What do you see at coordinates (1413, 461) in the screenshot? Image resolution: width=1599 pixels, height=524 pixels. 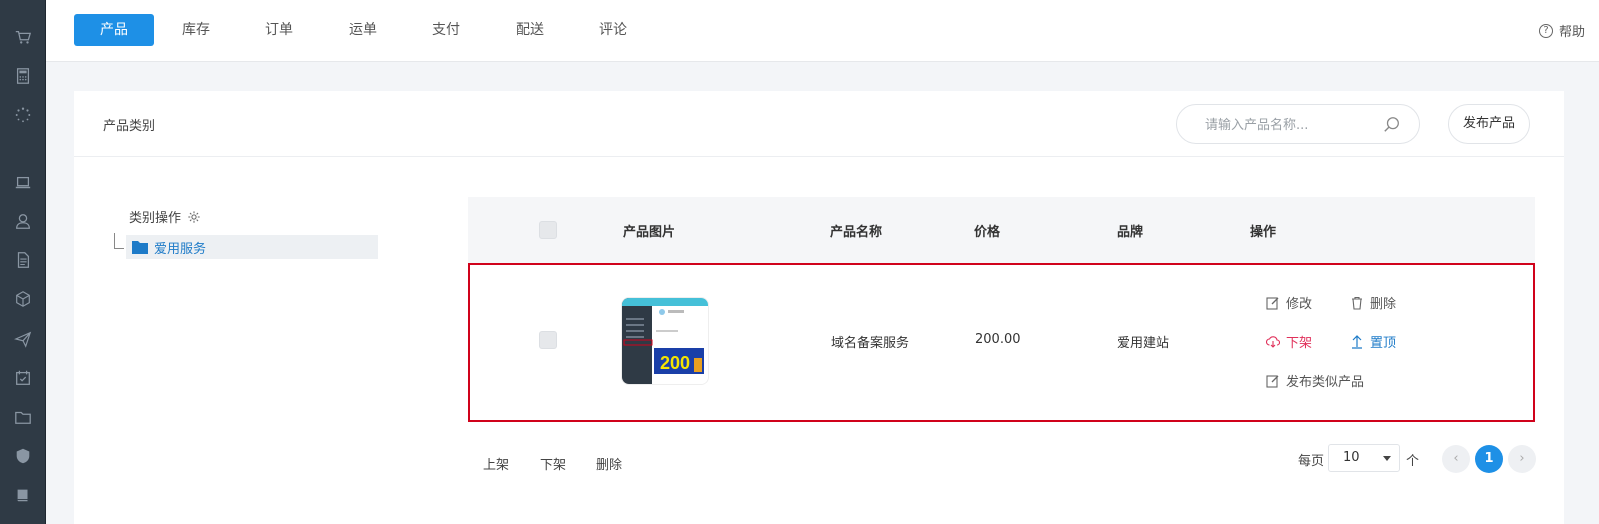 I see `per-page-suffix: 个` at bounding box center [1413, 461].